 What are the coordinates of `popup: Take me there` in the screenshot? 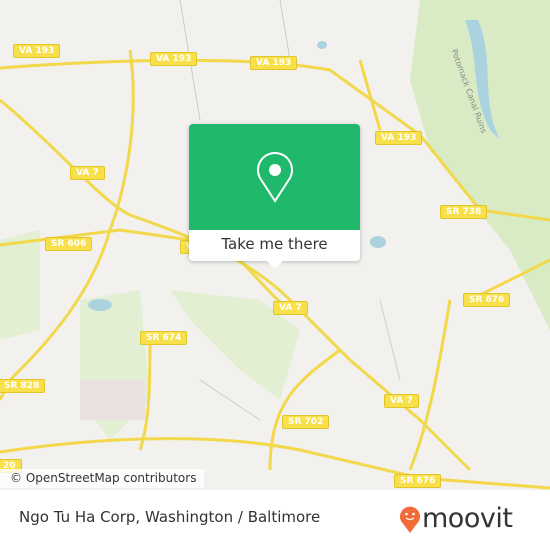 It's located at (274, 196).